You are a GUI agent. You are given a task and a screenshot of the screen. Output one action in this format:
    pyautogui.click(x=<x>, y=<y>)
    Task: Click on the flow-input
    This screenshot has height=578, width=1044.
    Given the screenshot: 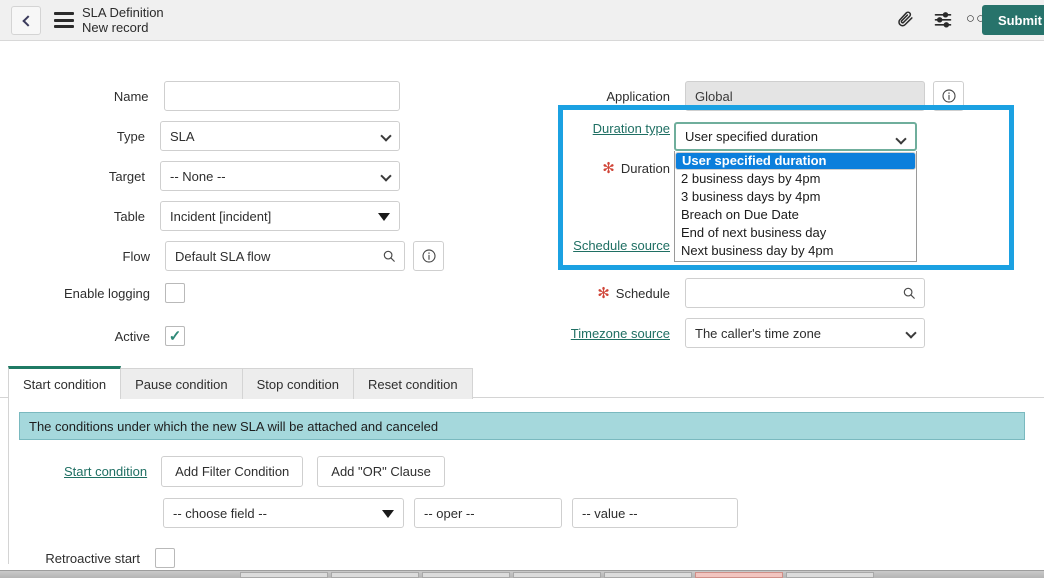 What is the action you would take?
    pyautogui.click(x=269, y=256)
    